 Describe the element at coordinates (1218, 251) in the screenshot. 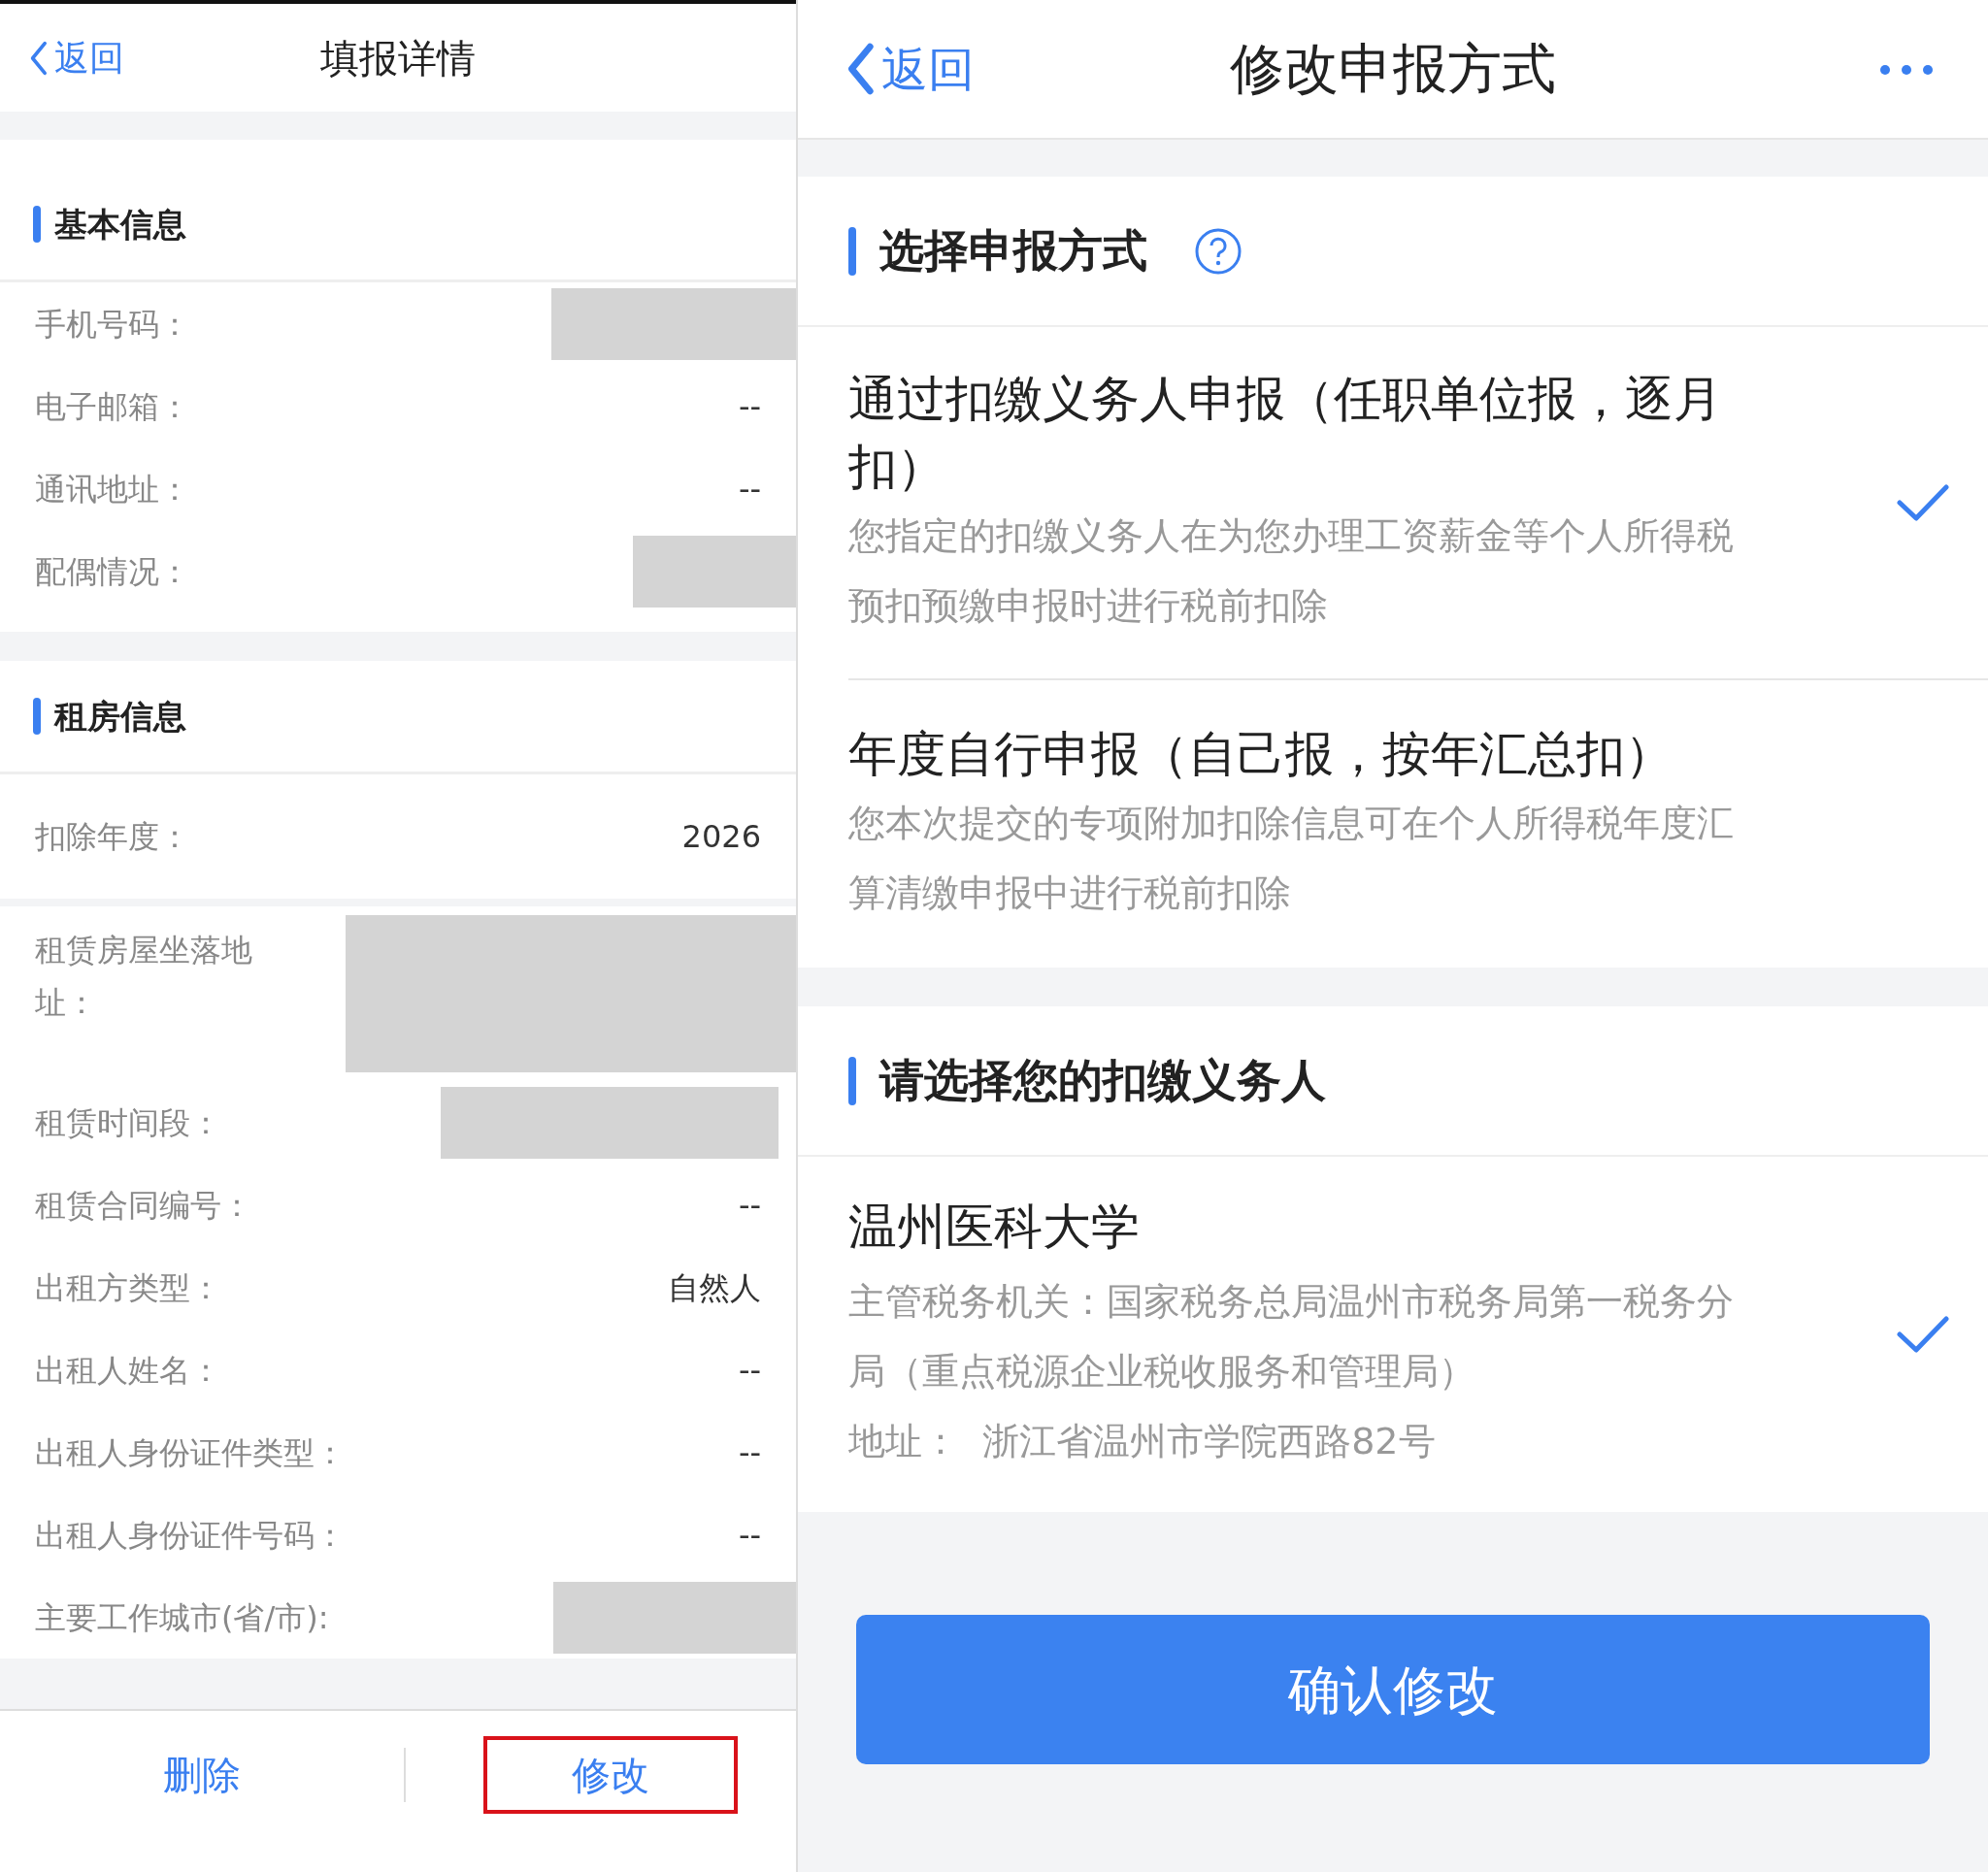

I see `help-icon` at that location.